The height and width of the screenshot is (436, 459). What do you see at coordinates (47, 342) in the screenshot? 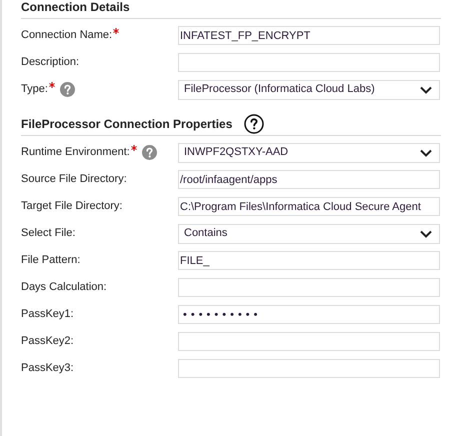
I see `field-label: PassKey2:` at bounding box center [47, 342].